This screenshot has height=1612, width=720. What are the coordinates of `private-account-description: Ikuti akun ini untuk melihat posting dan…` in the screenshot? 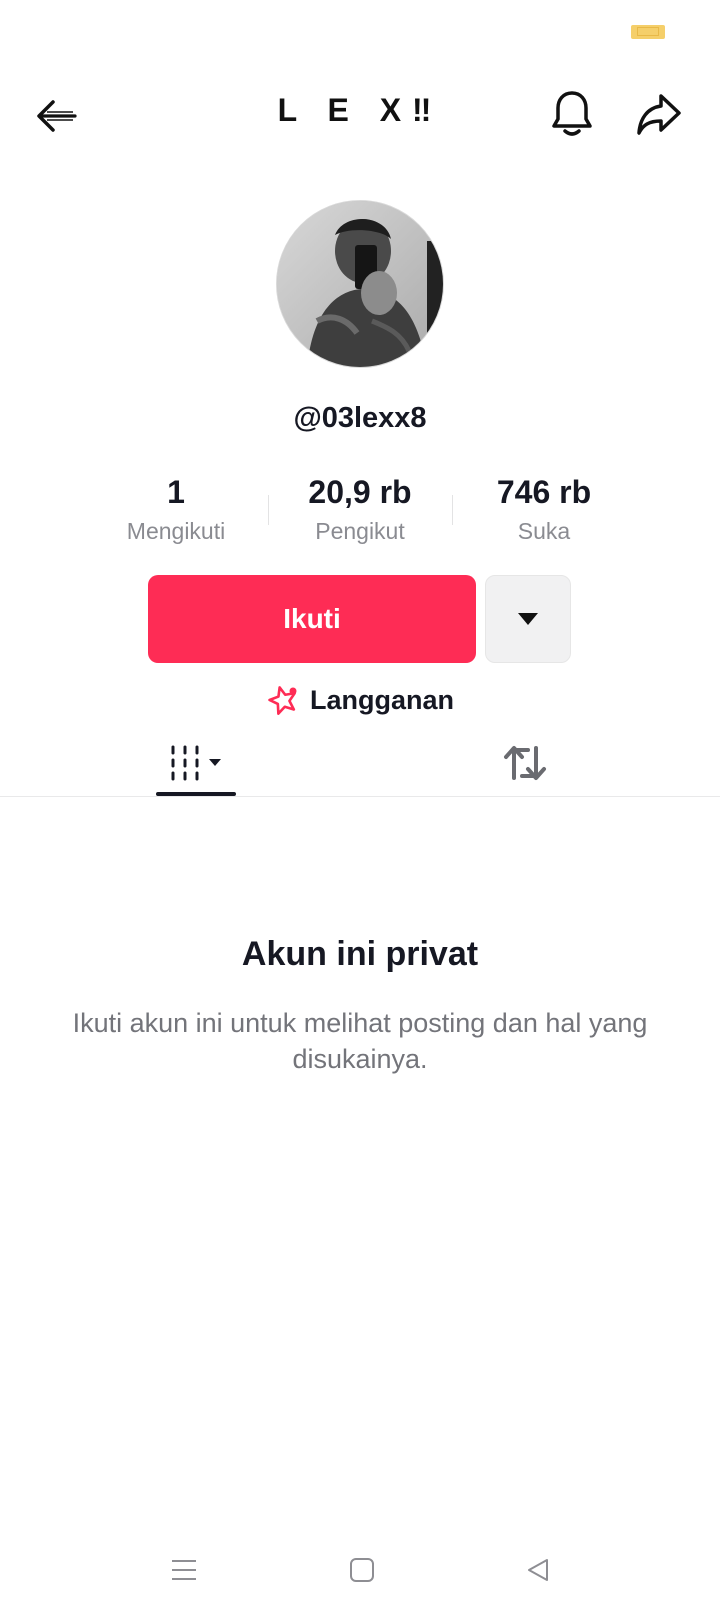 It's located at (360, 1041).